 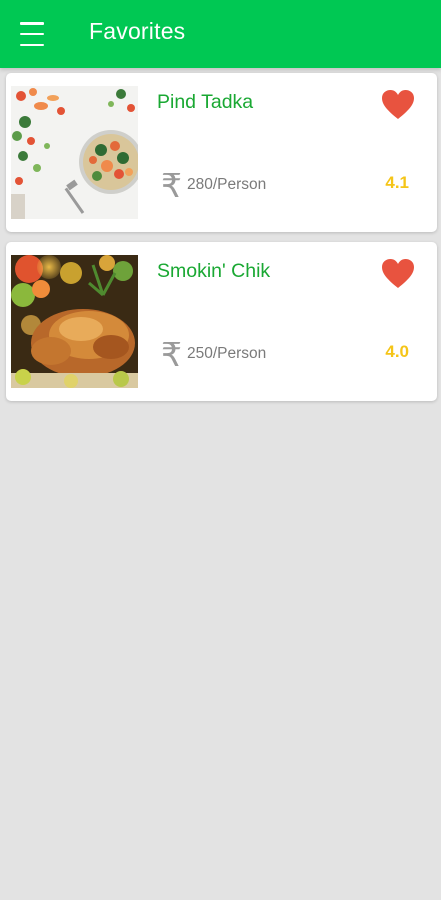 What do you see at coordinates (213, 271) in the screenshot?
I see `restaurant-name: Smokin' Chik` at bounding box center [213, 271].